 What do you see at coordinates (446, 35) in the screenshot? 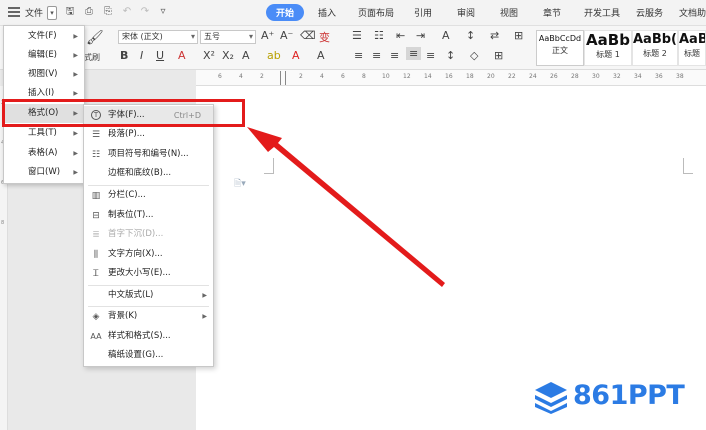
I see `chinese-layout-icon: A` at bounding box center [446, 35].